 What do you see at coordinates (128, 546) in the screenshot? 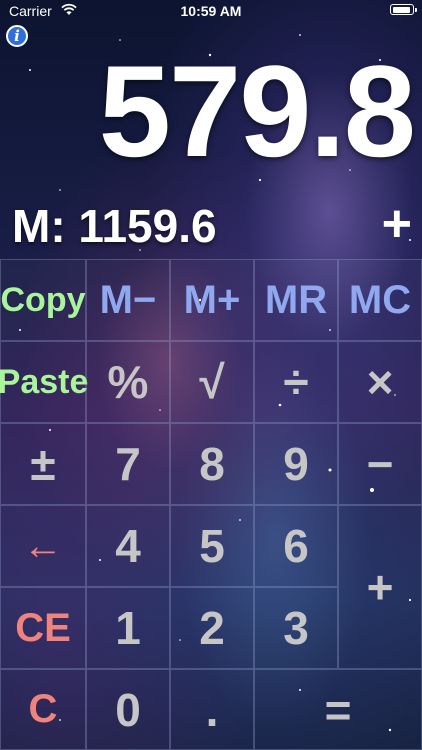
I see `digit-4-button: 4` at bounding box center [128, 546].